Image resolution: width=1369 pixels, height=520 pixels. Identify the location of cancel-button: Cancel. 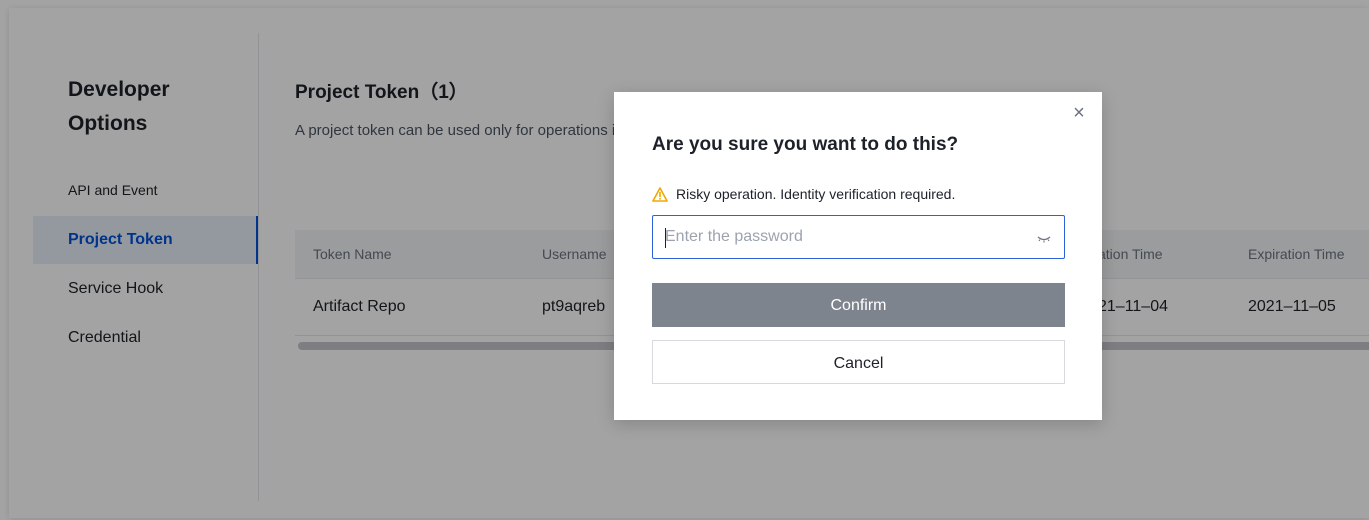
(858, 362).